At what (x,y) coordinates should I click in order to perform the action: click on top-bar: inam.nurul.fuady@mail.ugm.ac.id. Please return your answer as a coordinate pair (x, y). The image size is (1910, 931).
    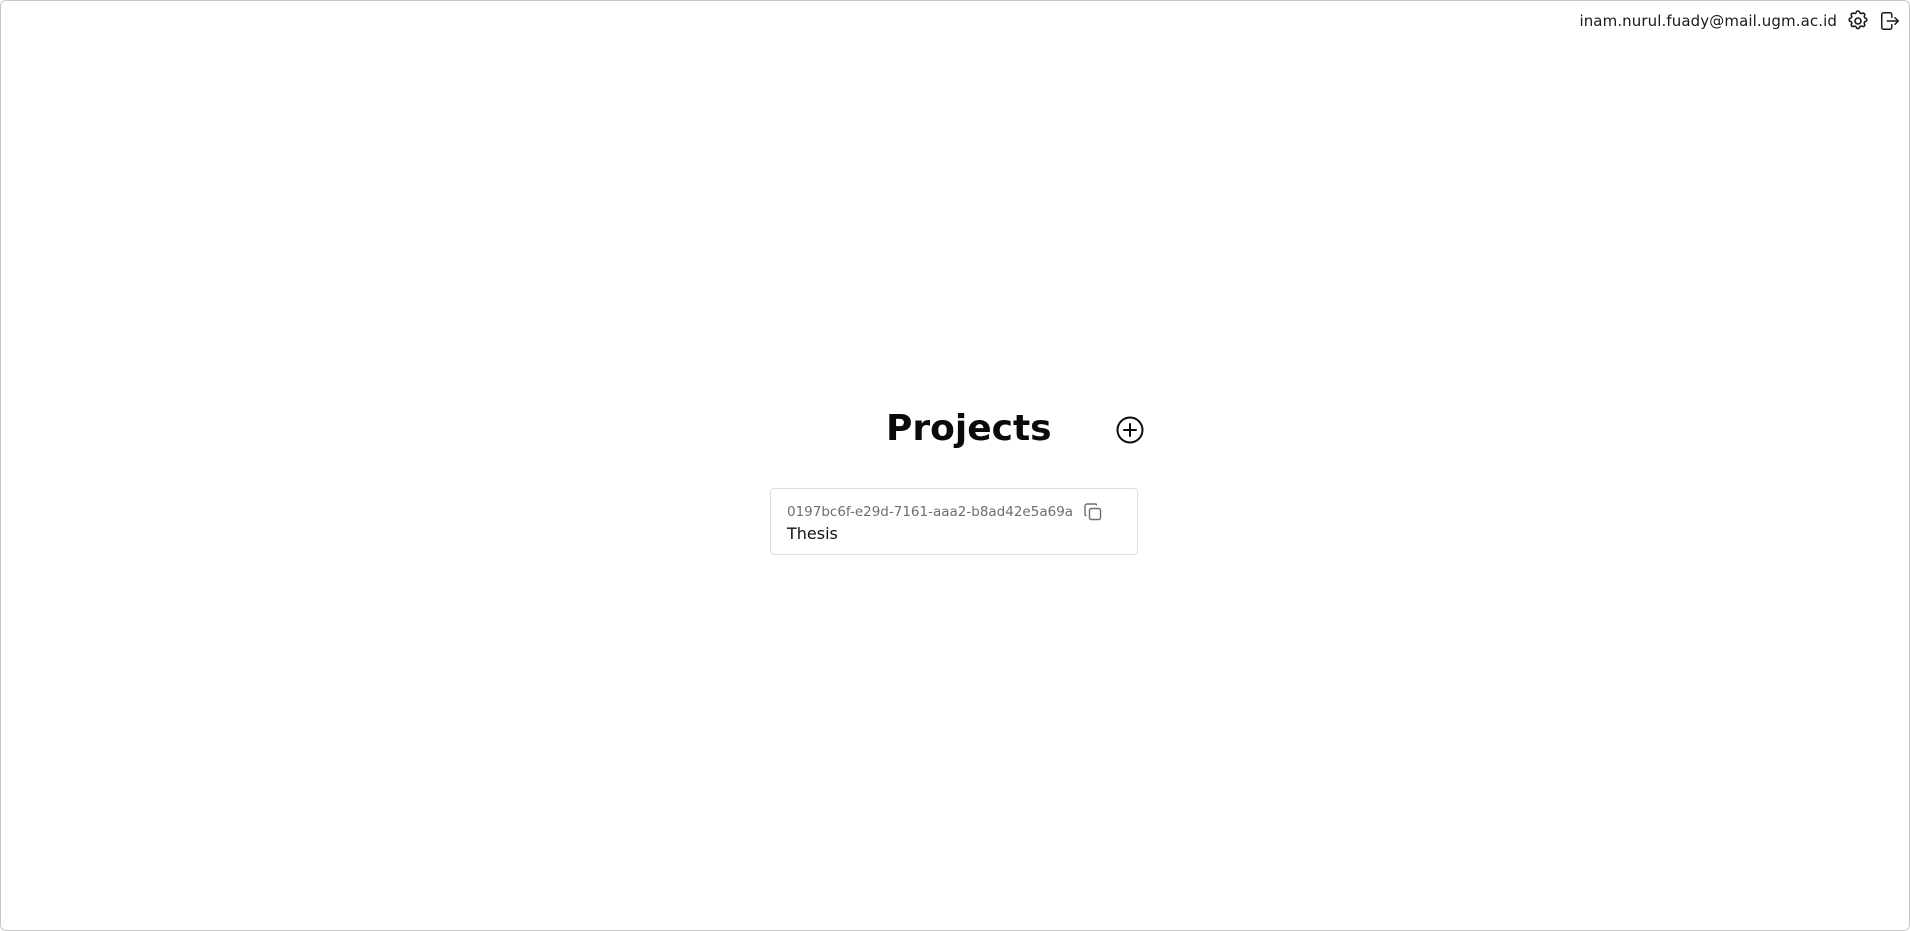
    Looking at the image, I should click on (1741, 21).